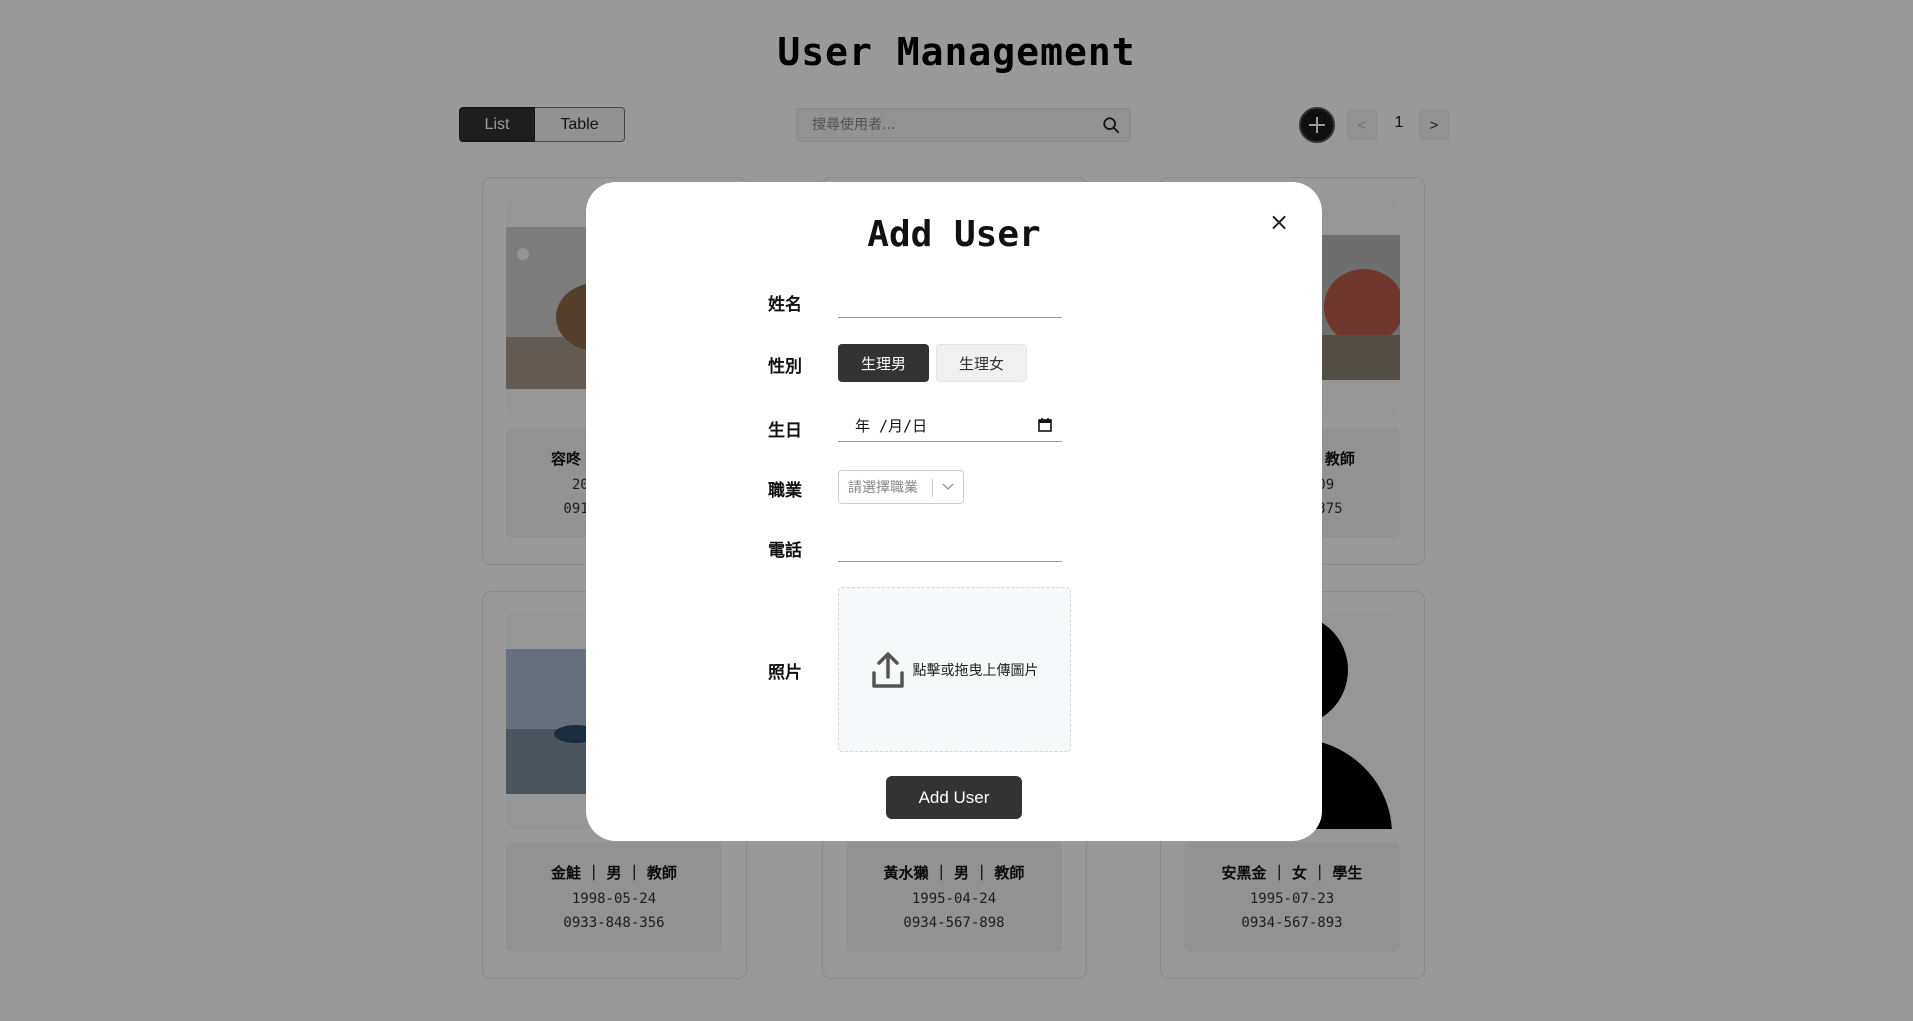  Describe the element at coordinates (948, 487) in the screenshot. I see `chevron-down-icon` at that location.